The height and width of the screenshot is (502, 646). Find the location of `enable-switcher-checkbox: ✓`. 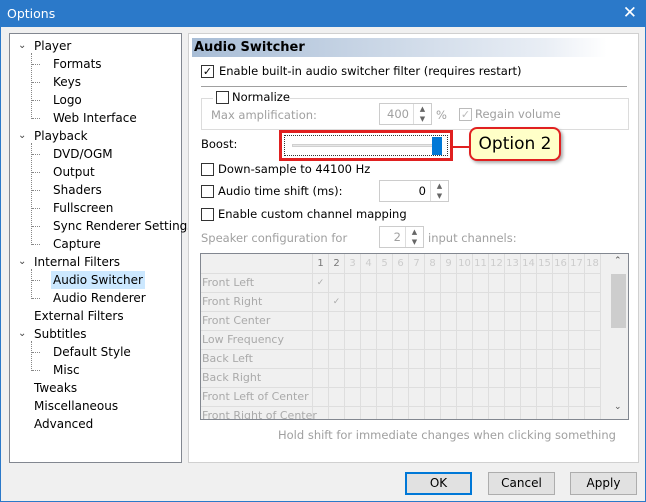

enable-switcher-checkbox: ✓ is located at coordinates (207, 71).